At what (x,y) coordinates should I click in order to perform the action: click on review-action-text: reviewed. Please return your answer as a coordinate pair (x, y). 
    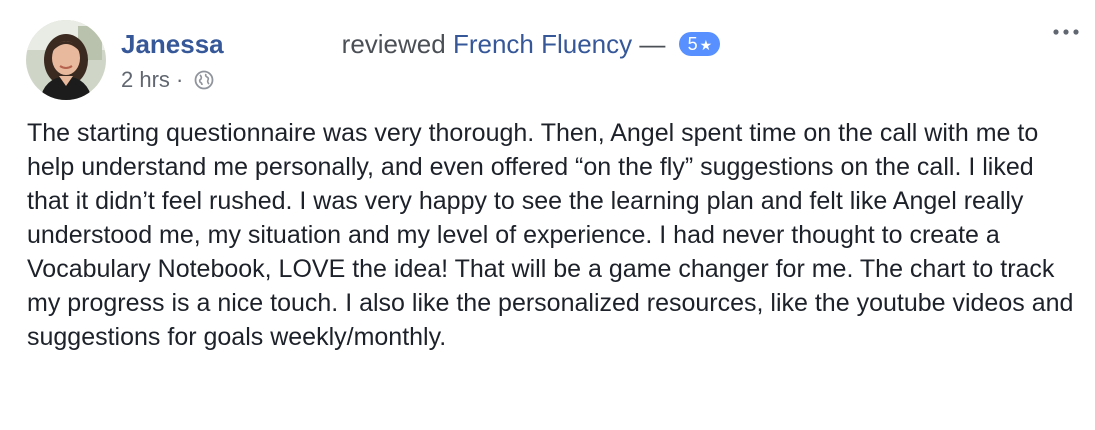
    Looking at the image, I should click on (393, 44).